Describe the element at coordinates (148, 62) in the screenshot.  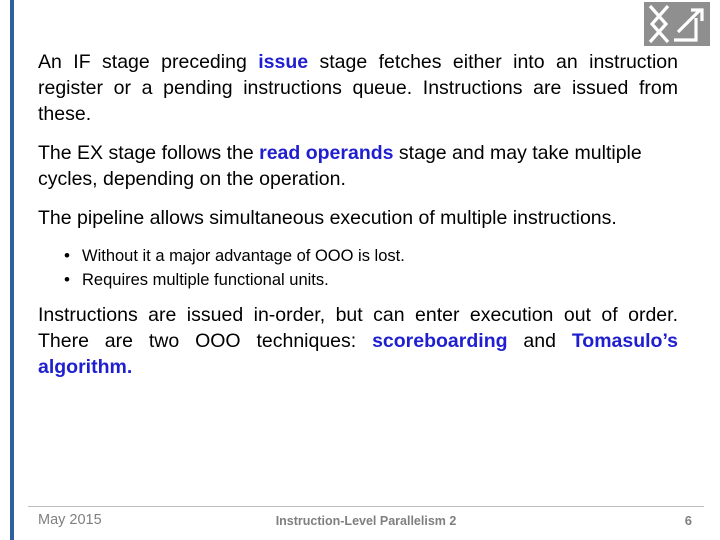
I see `text-run: An IF stage preceding` at that location.